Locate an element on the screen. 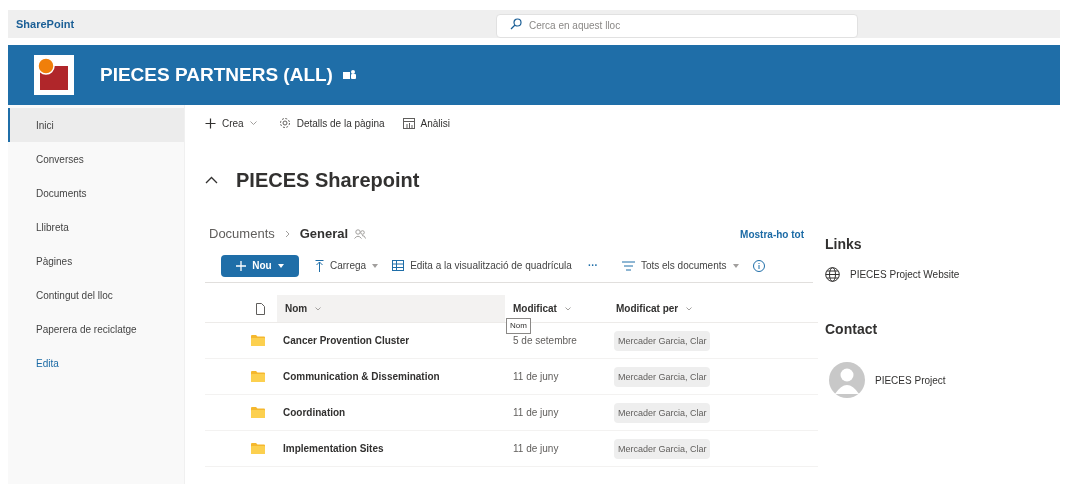  section-heading: Links is located at coordinates (844, 244).